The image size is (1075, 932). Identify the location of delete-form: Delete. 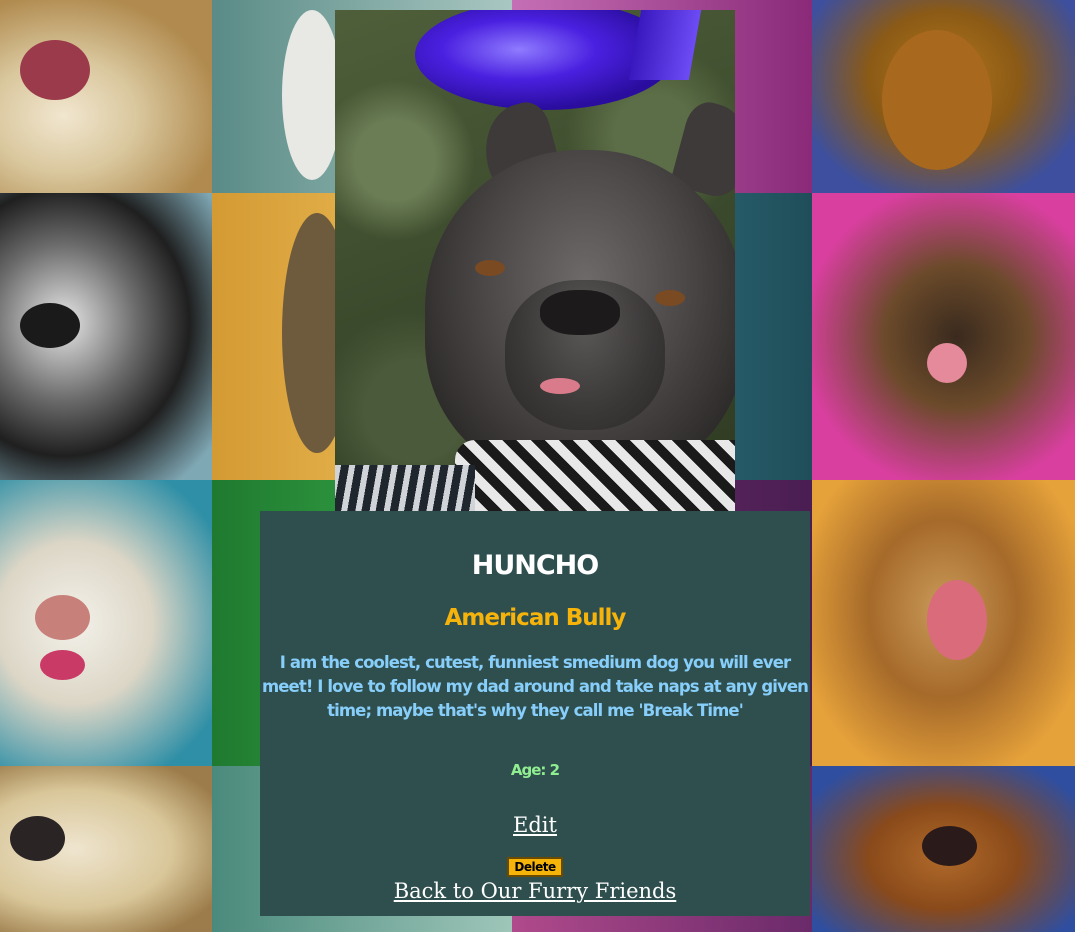
(535, 866).